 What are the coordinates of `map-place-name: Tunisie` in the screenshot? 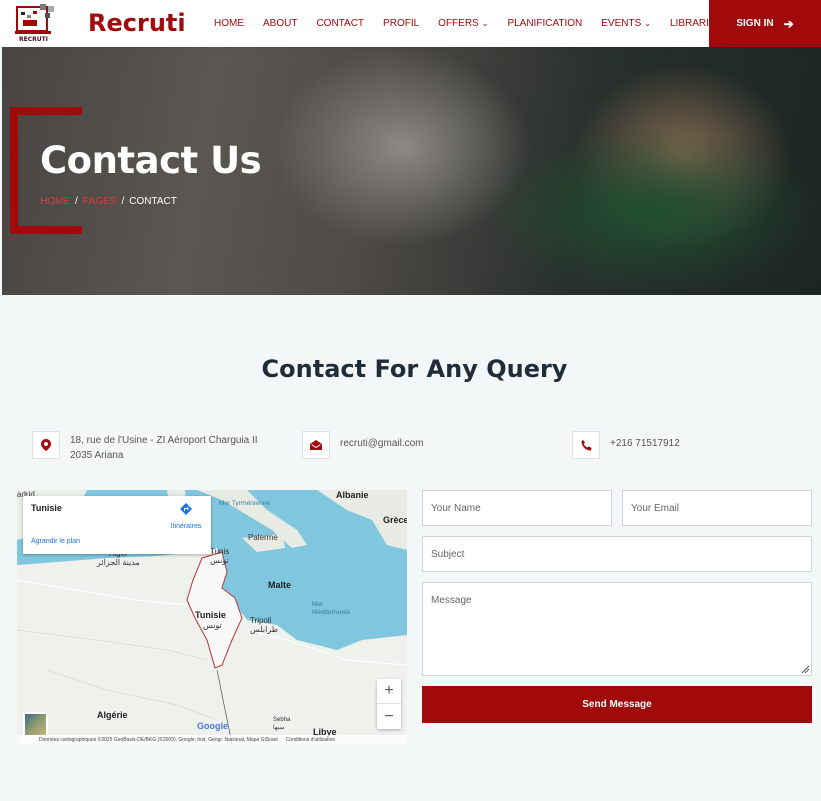 It's located at (46, 508).